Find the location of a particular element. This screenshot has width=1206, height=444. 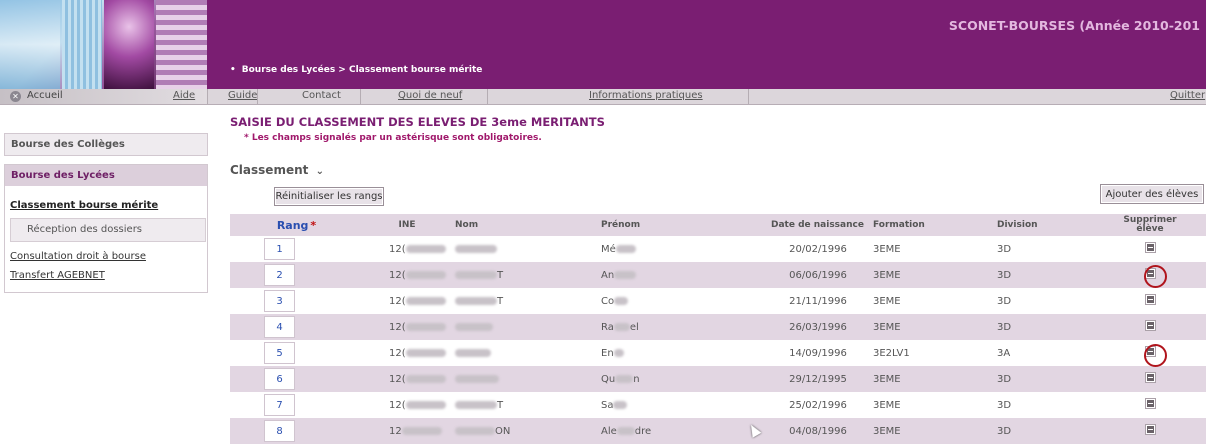

sidebar-item-lycees: Bourse des Lycées is located at coordinates (106, 175).